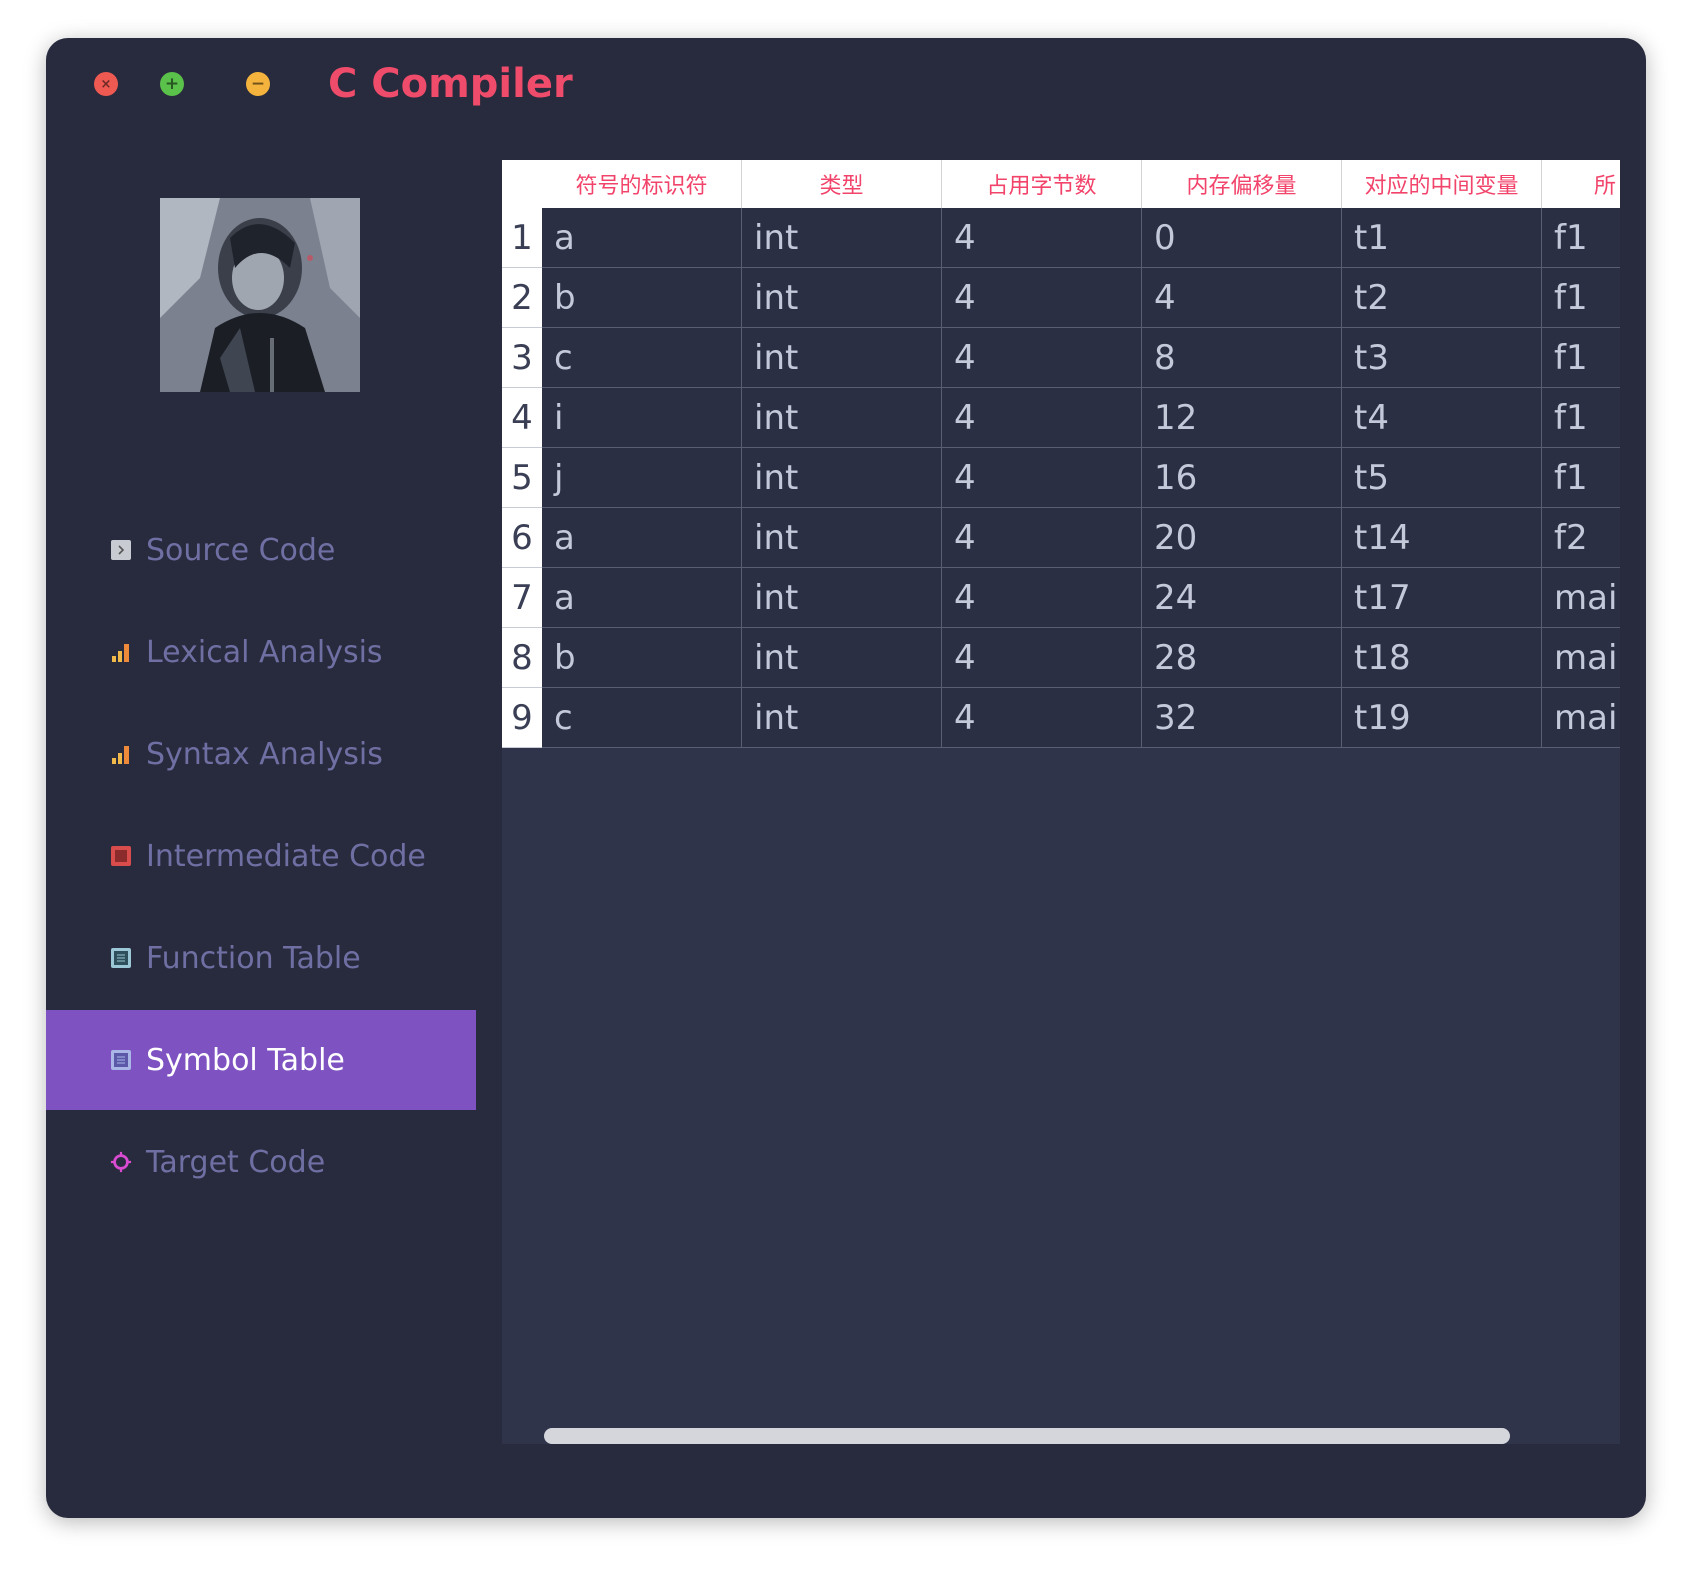 Image resolution: width=1692 pixels, height=1572 pixels. Describe the element at coordinates (522, 598) in the screenshot. I see `row-number: 7` at that location.